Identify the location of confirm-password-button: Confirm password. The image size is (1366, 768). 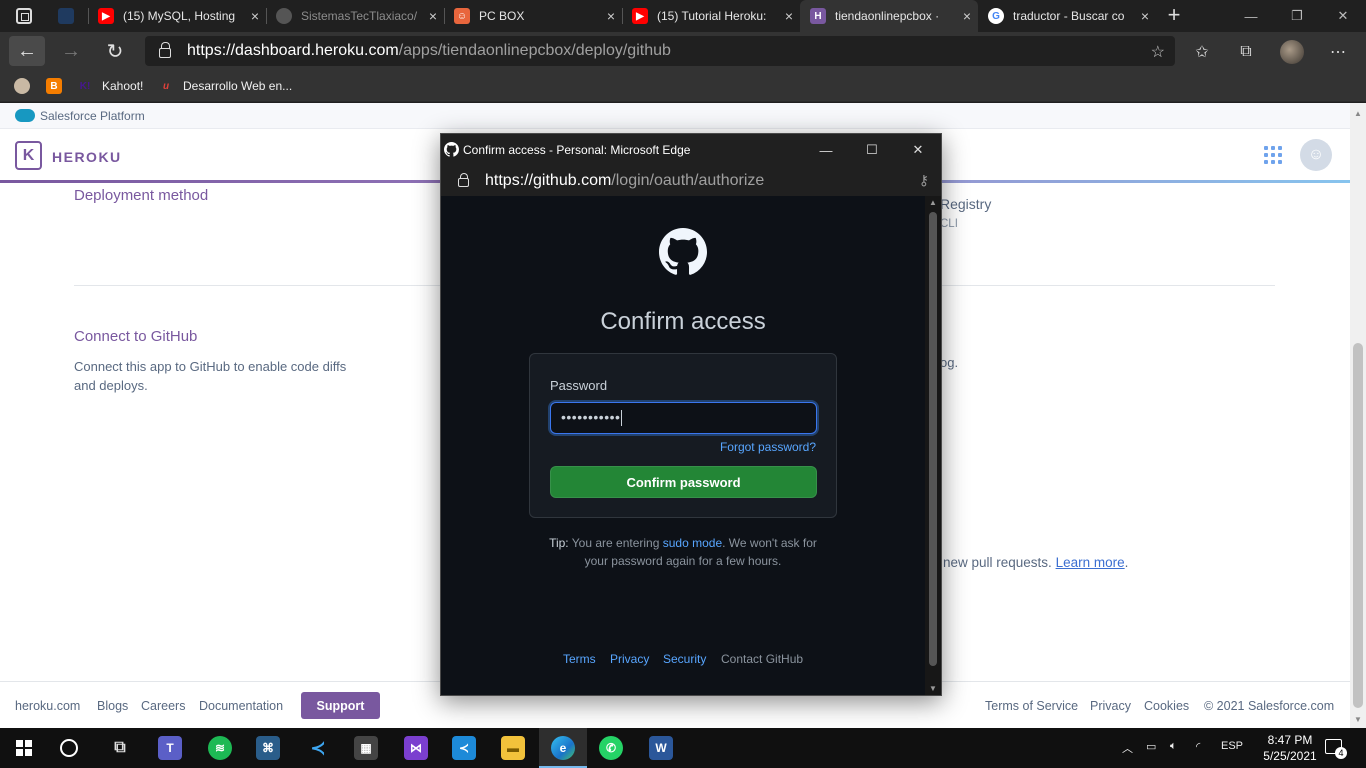
(683, 482).